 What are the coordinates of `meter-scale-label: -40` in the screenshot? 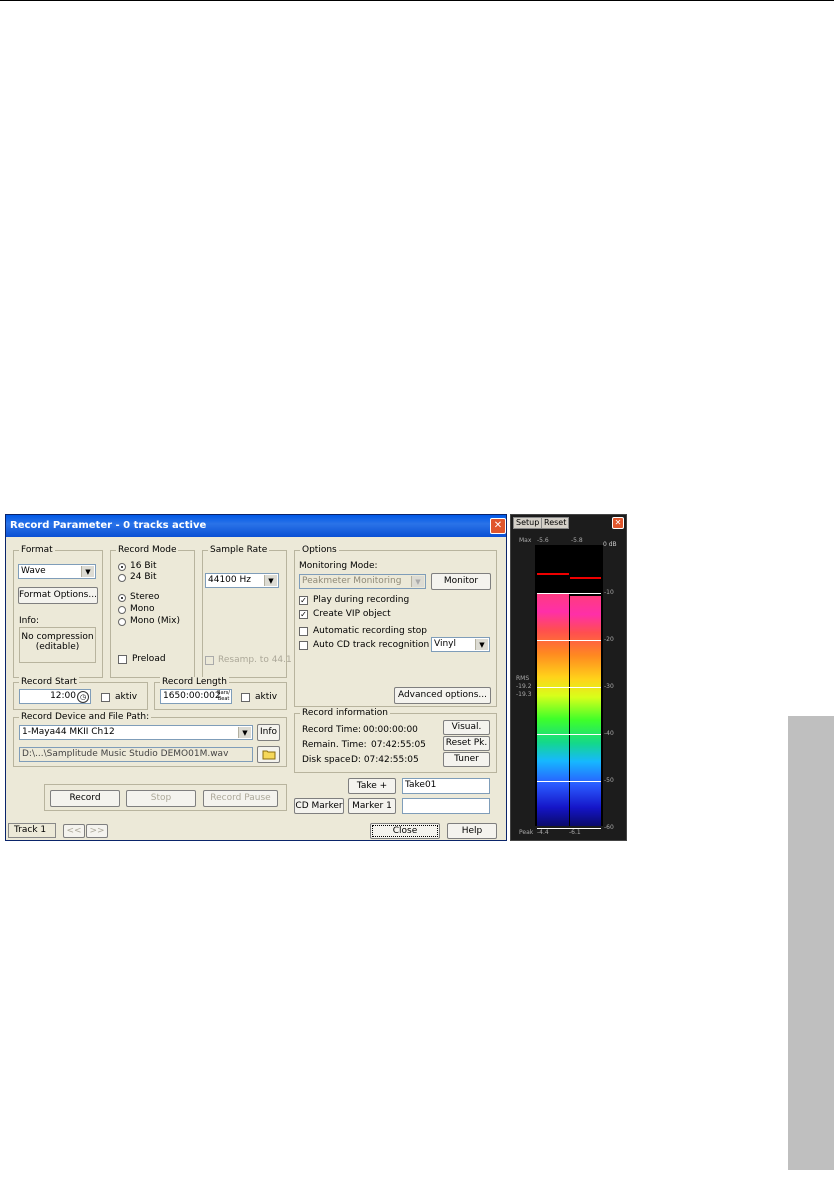 It's located at (609, 733).